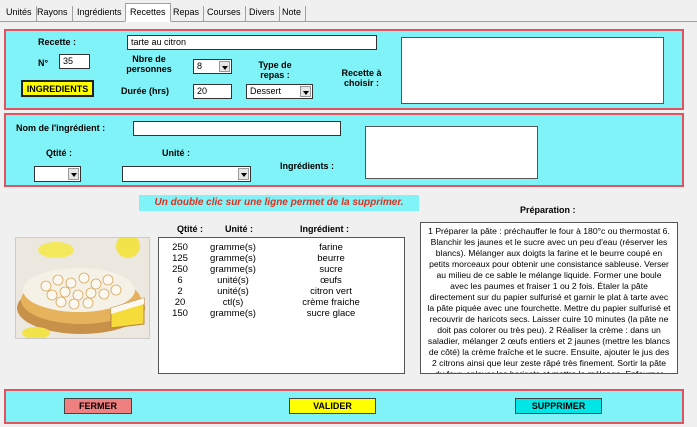 The width and height of the screenshot is (697, 427). What do you see at coordinates (100, 13) in the screenshot?
I see `tab-ingredients: Ingrédients` at bounding box center [100, 13].